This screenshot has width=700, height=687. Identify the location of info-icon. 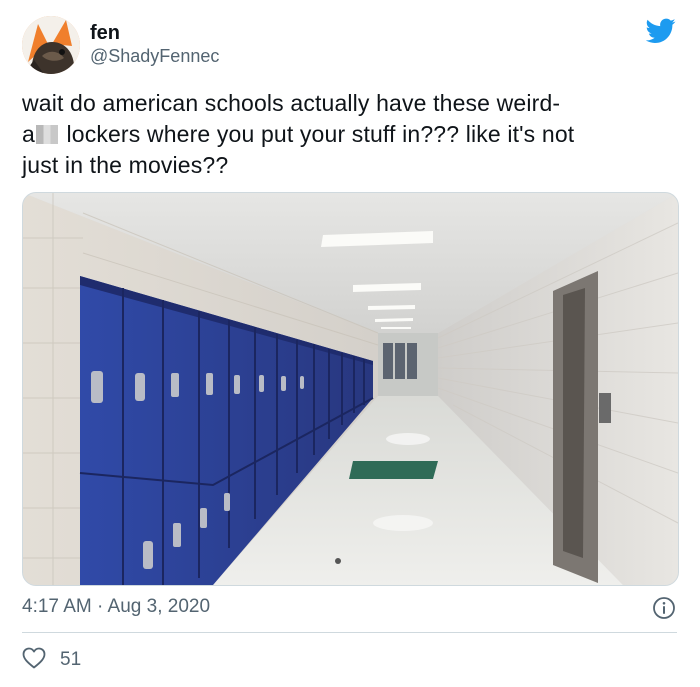
(664, 608).